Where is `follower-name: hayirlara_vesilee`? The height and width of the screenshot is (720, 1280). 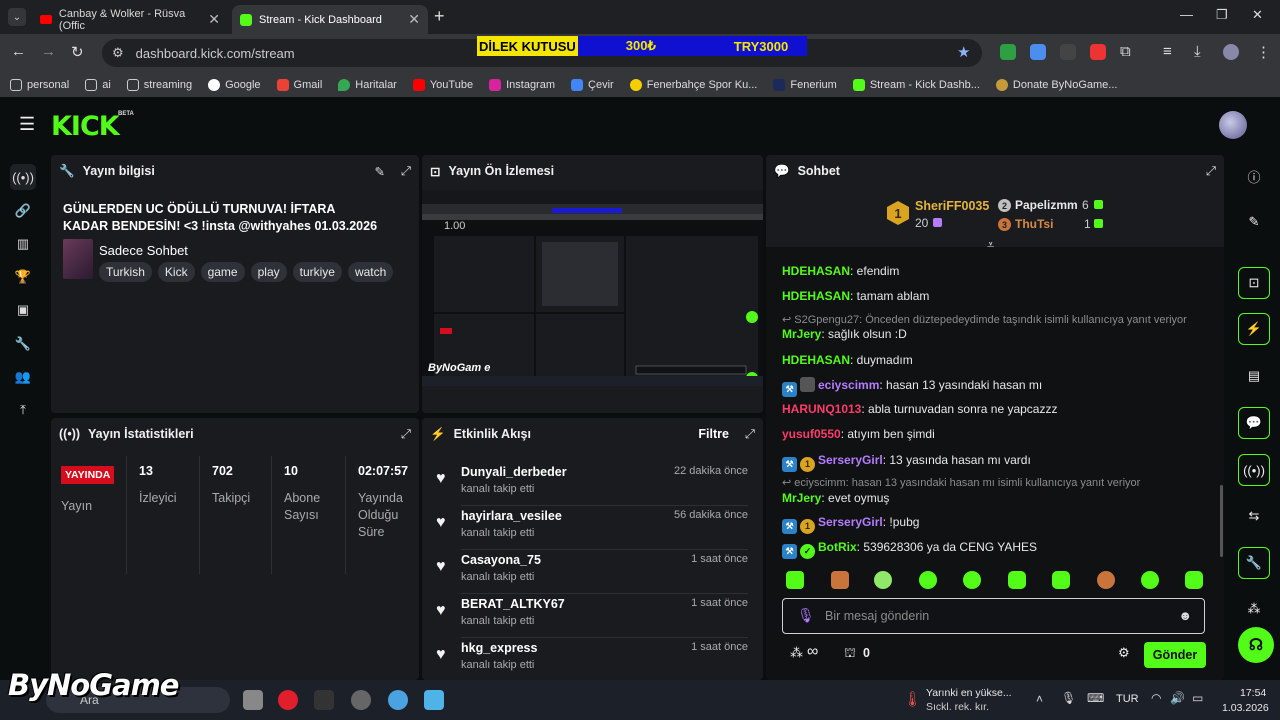
follower-name: hayirlara_vesilee is located at coordinates (511, 516).